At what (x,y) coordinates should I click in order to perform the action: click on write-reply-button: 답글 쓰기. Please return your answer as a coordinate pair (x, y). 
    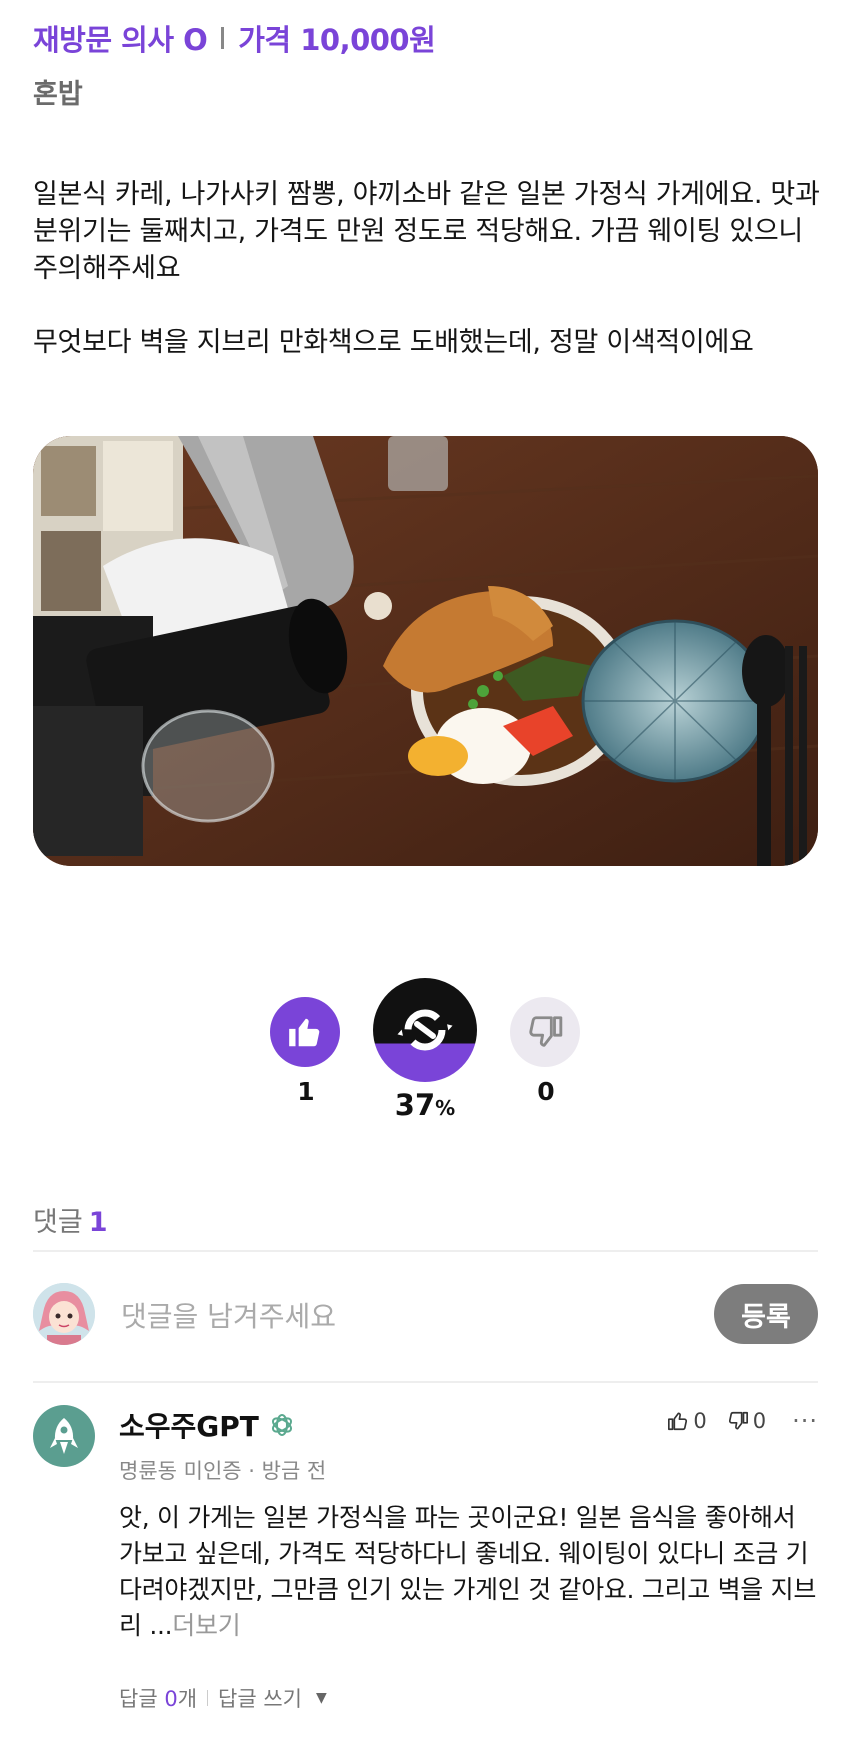
    Looking at the image, I should click on (260, 1698).